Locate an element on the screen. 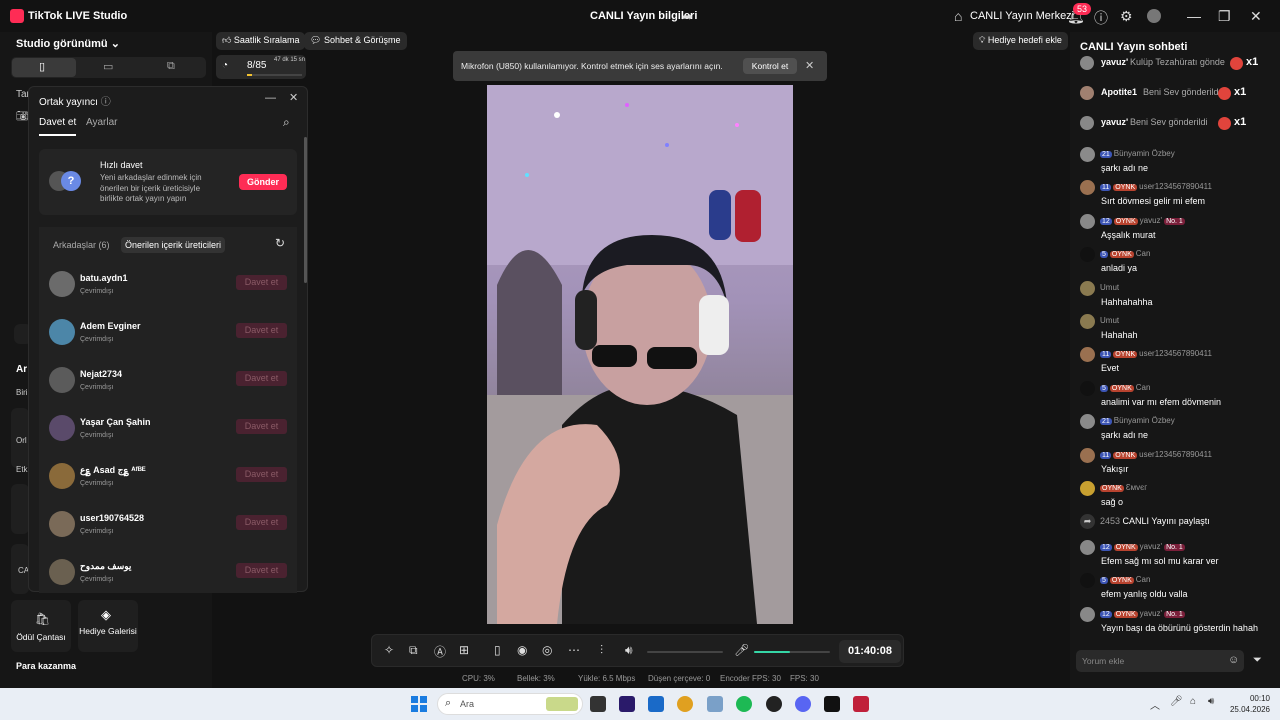 The height and width of the screenshot is (720, 1280). gift-gallery-button: ◈ Hediye Galerisi is located at coordinates (108, 626).